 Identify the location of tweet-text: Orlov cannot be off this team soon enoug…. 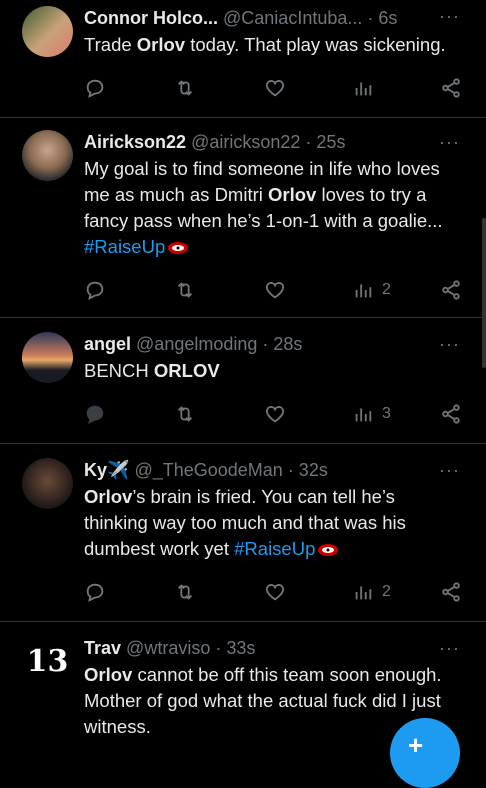
(263, 700).